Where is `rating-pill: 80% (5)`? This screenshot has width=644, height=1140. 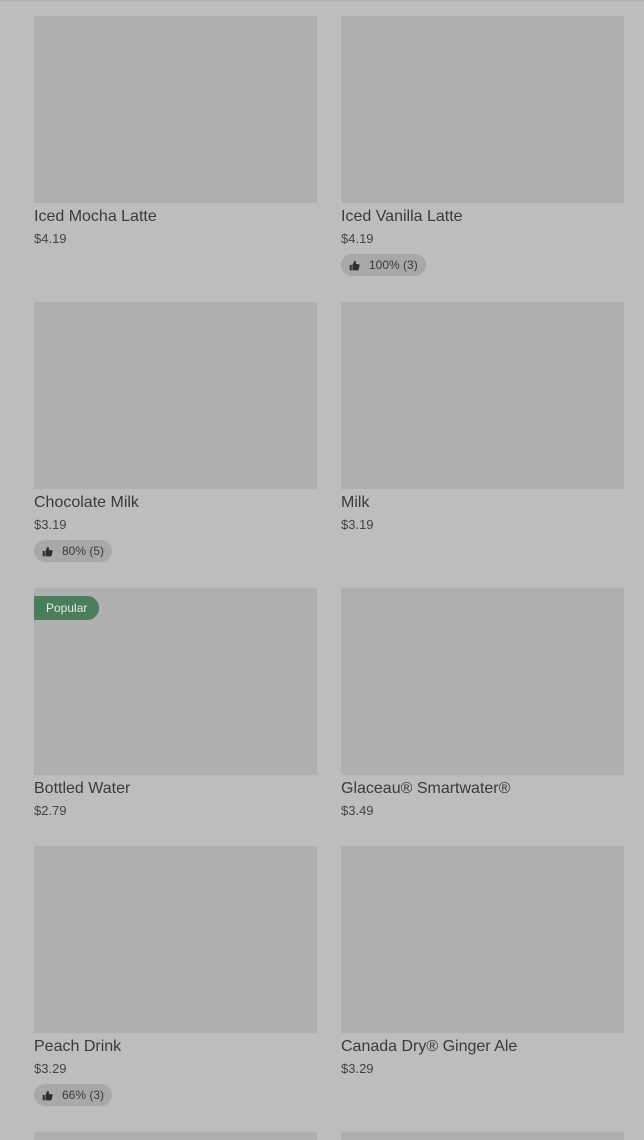
rating-pill: 80% (5) is located at coordinates (73, 551).